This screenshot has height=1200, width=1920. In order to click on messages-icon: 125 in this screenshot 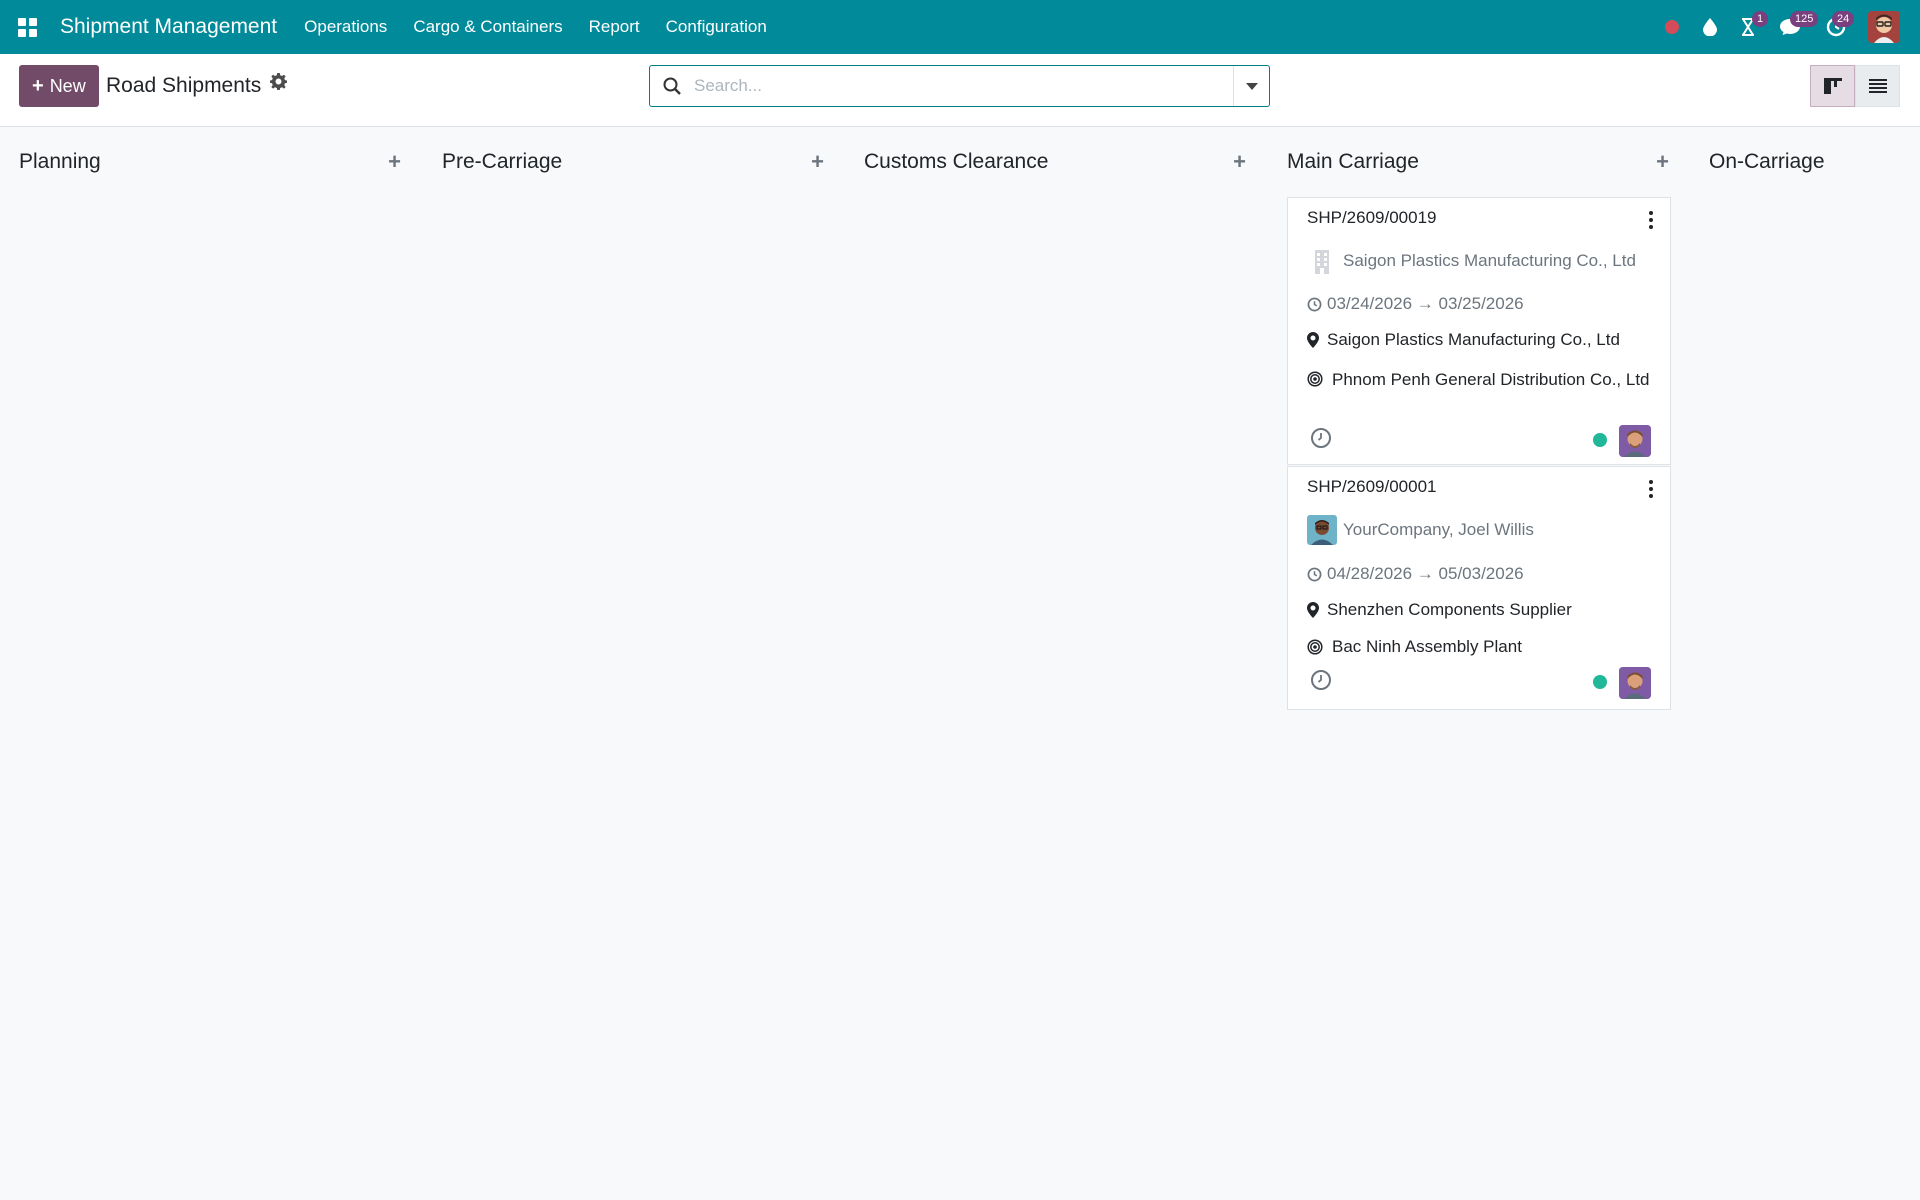, I will do `click(1793, 27)`.